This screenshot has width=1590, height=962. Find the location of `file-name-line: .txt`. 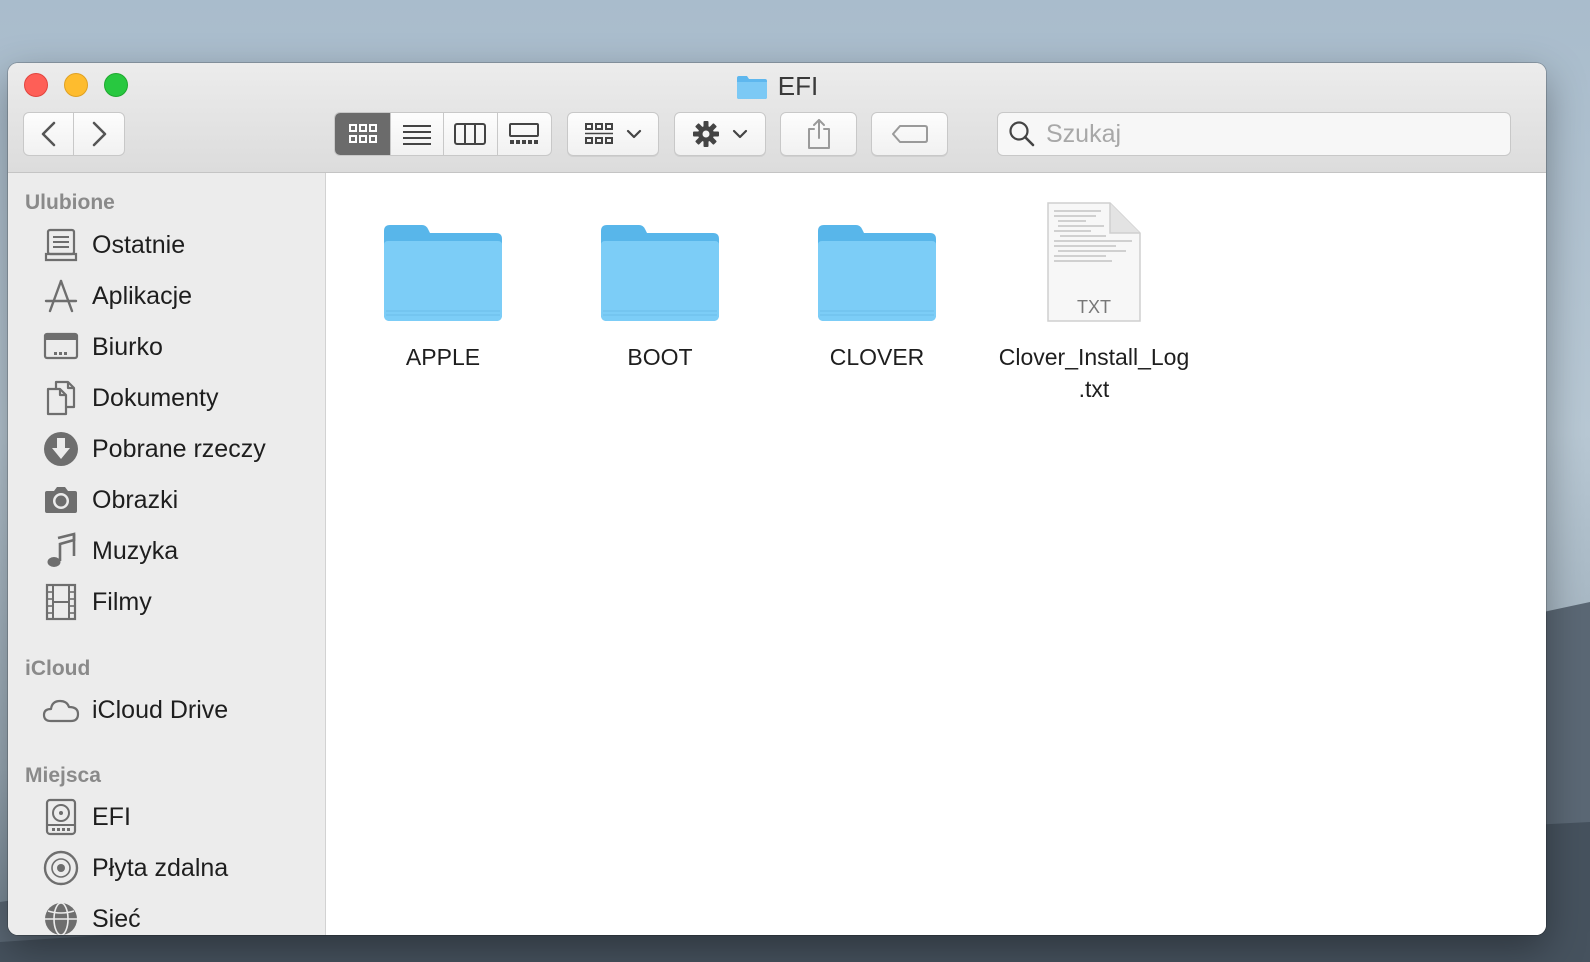

file-name-line: .txt is located at coordinates (1094, 389).